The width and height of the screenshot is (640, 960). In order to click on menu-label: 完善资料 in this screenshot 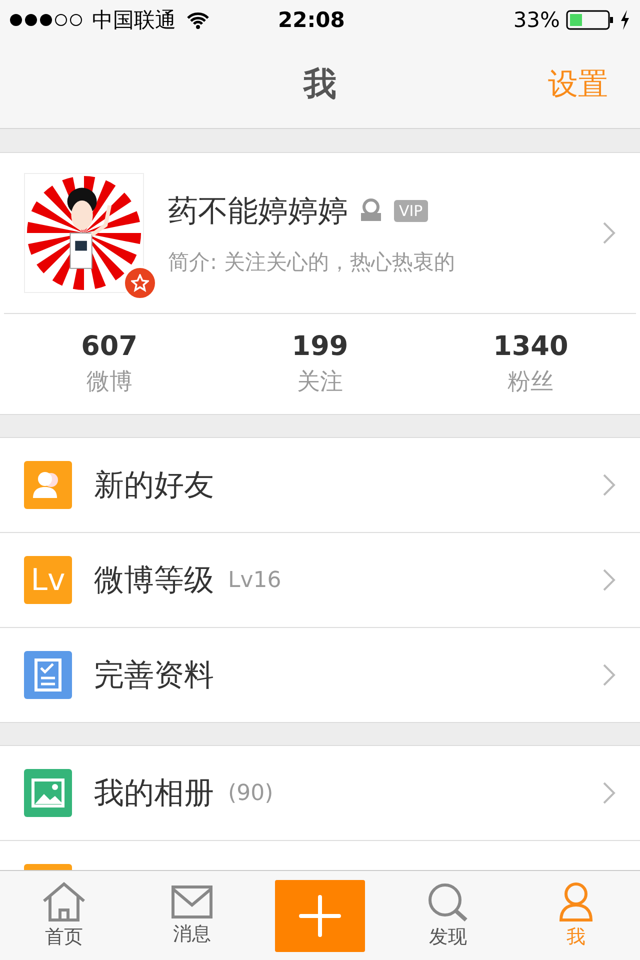, I will do `click(154, 675)`.